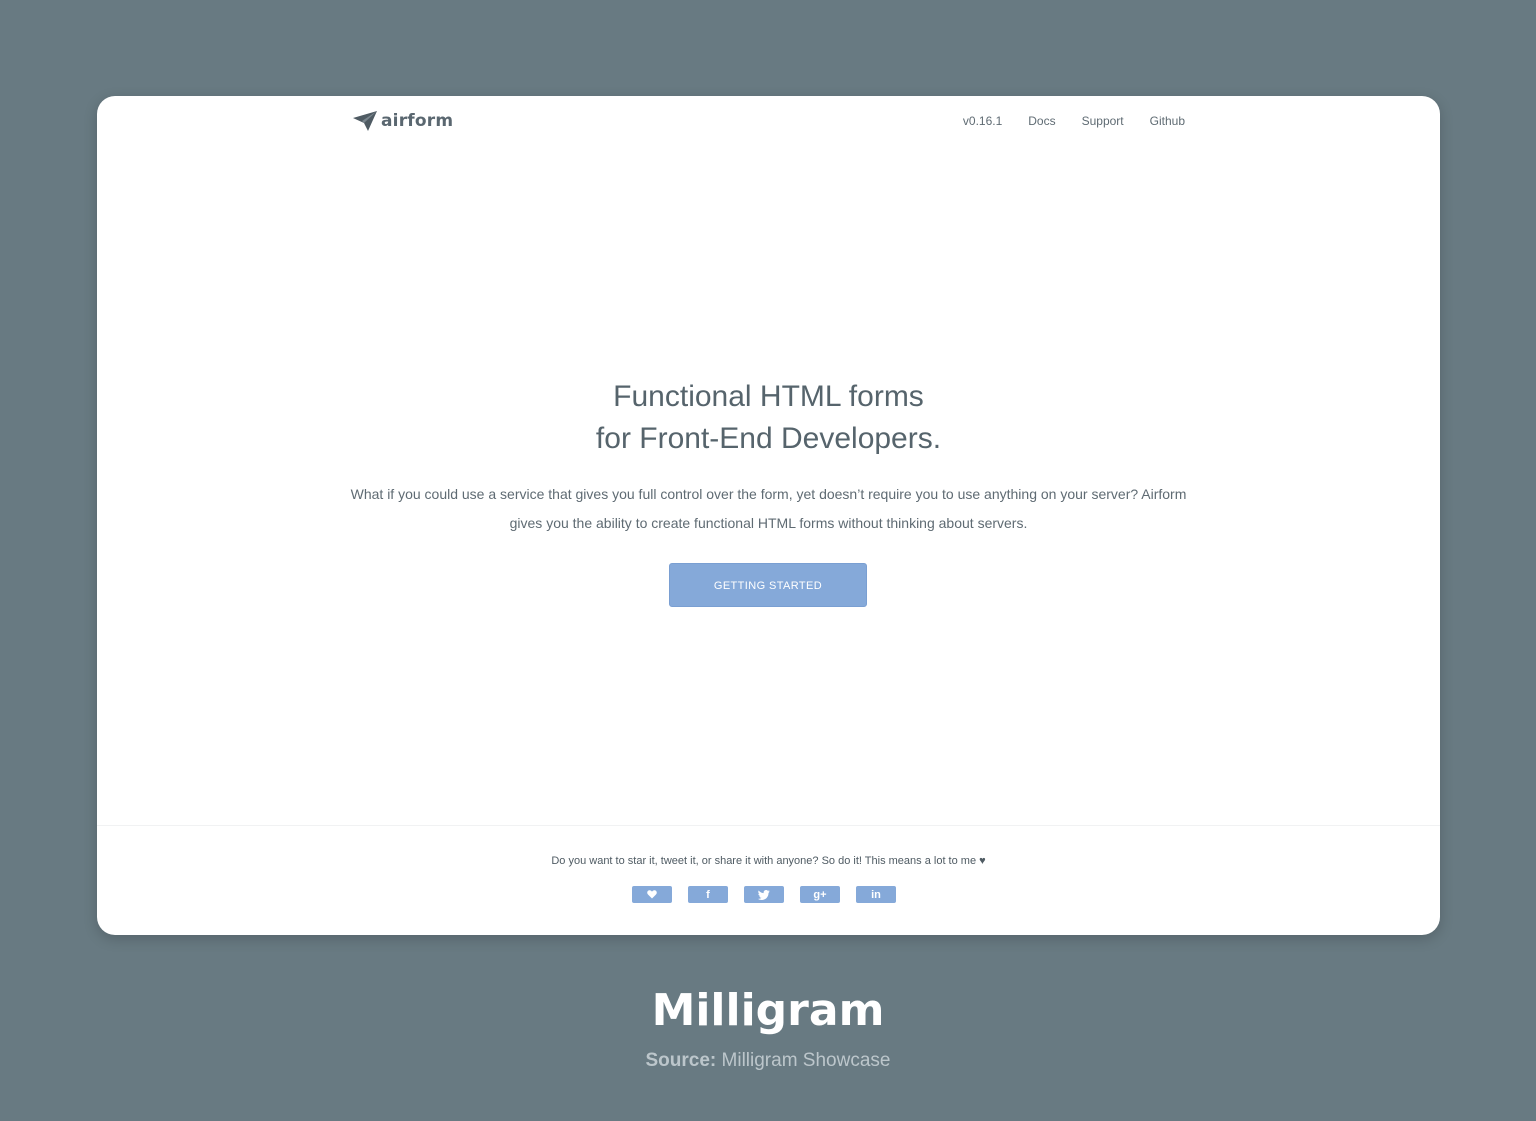  What do you see at coordinates (768, 438) in the screenshot?
I see `hero-title-line-2: for Front-End Developers.` at bounding box center [768, 438].